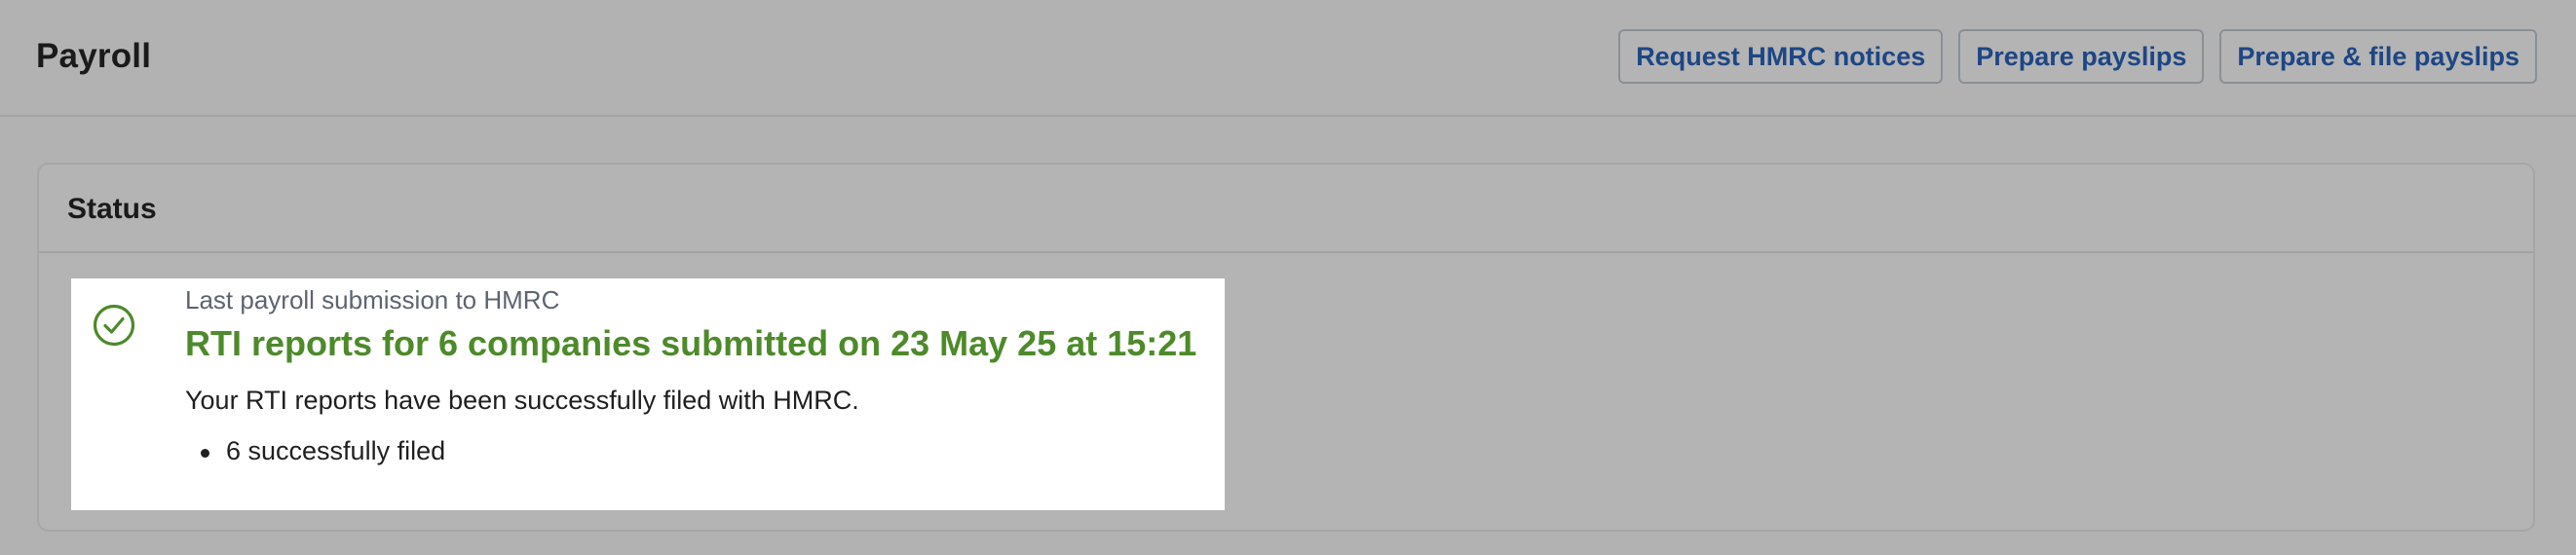  I want to click on request-hmrc-notices-button: Request HMRC notices, so click(1781, 56).